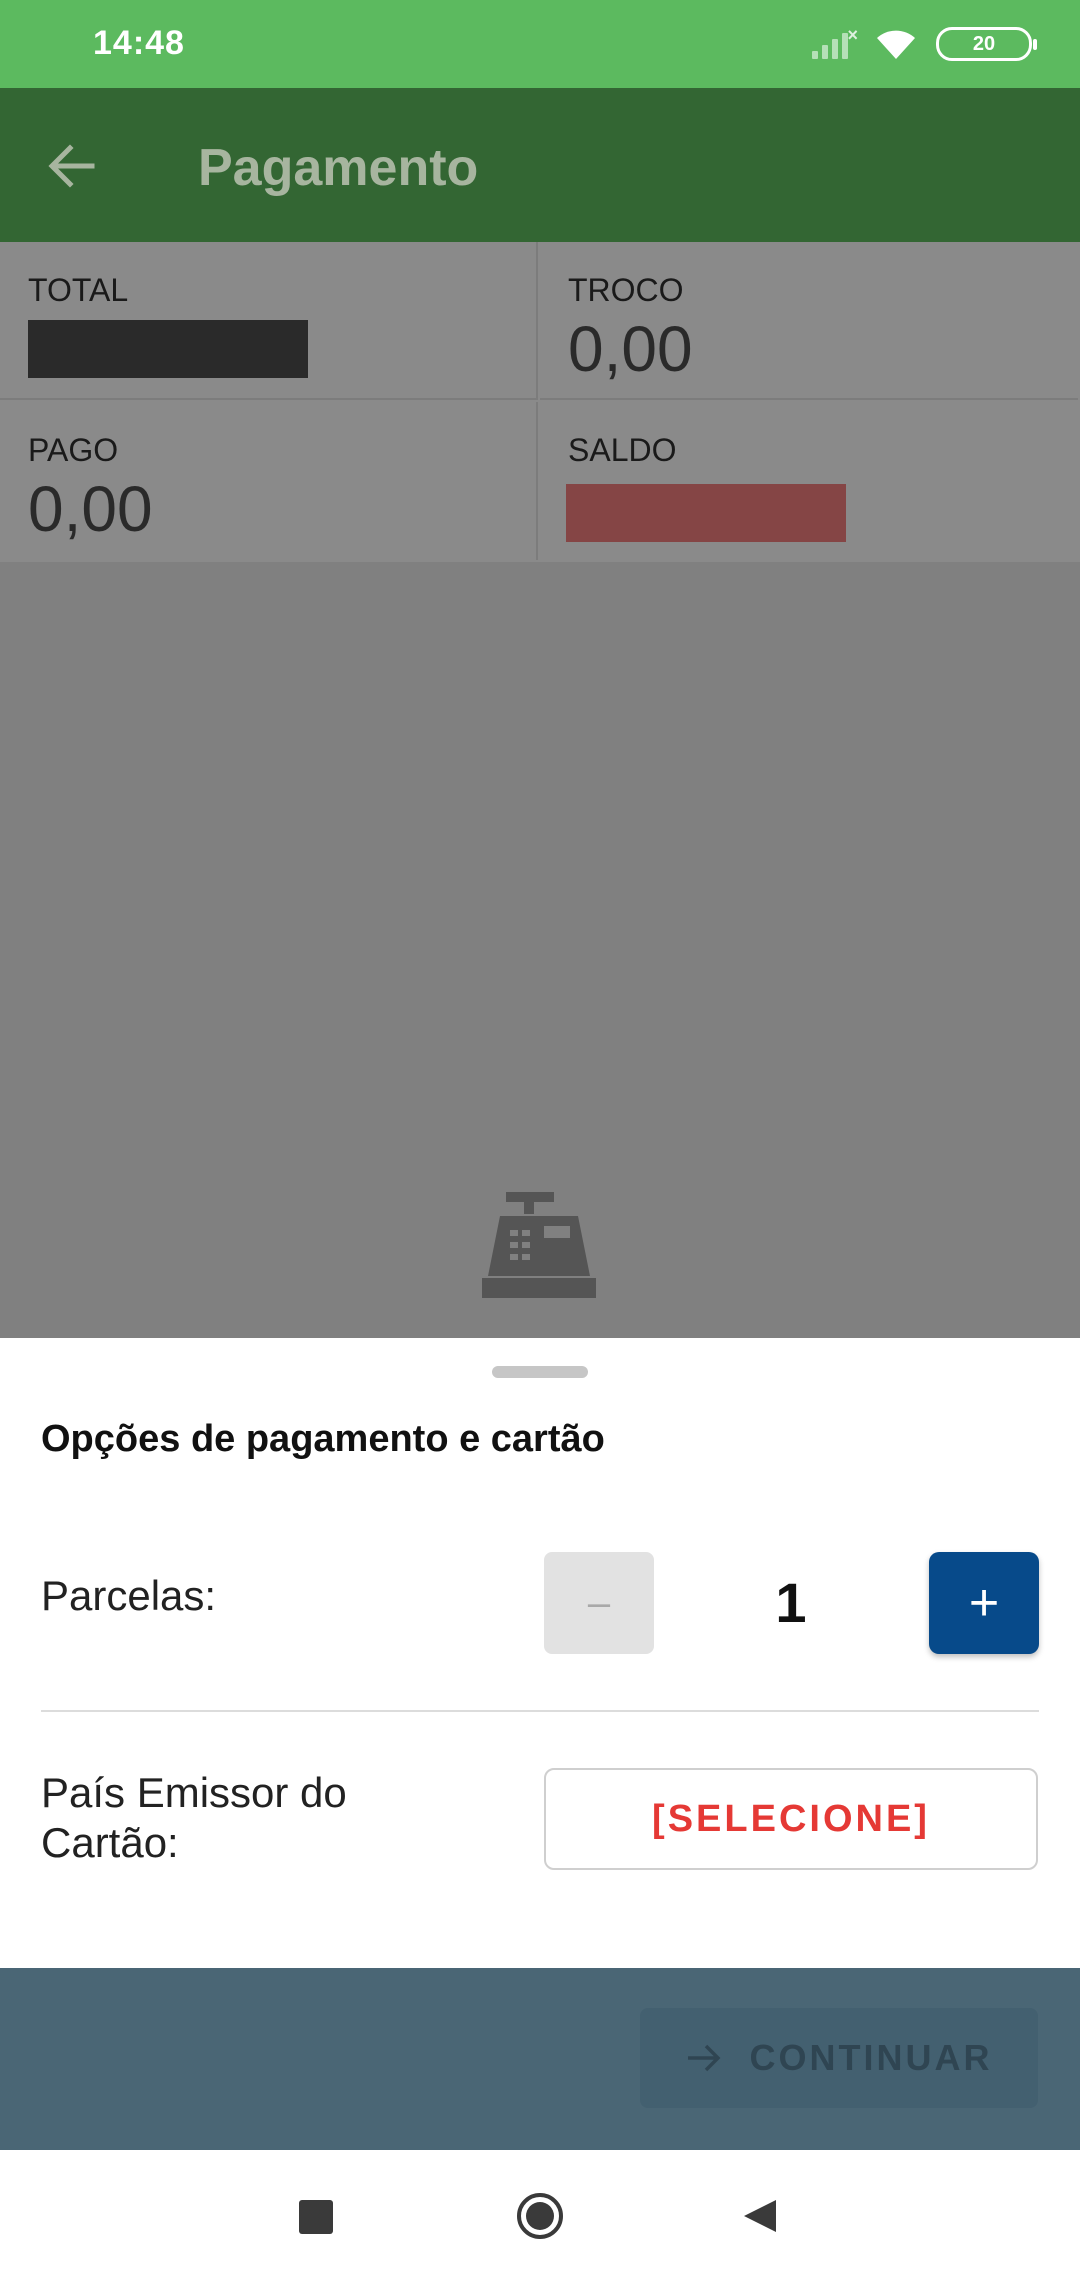 This screenshot has width=1080, height=2280. I want to click on summary-total: TOTAL, so click(269, 321).